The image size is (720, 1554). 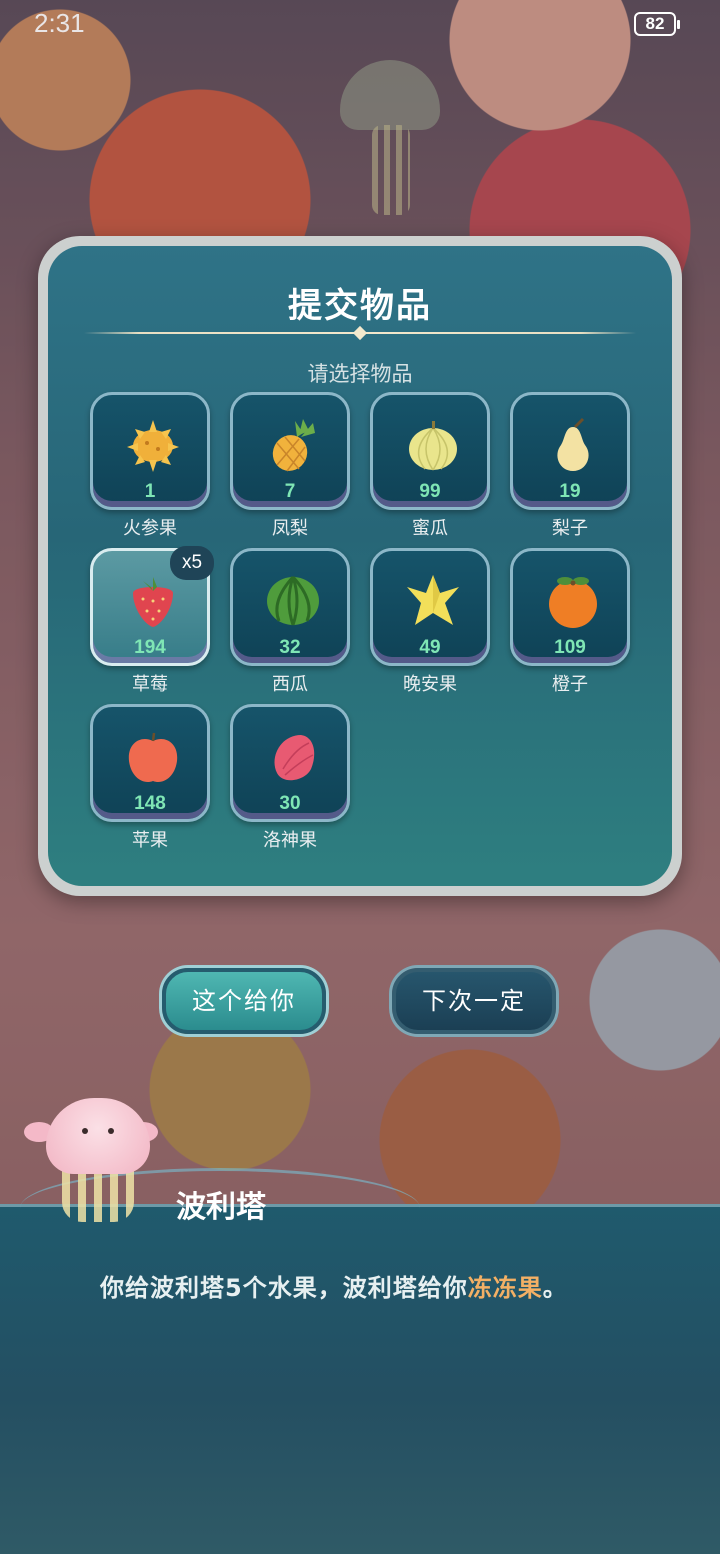 I want to click on item-name: 火参果, so click(x=150, y=528).